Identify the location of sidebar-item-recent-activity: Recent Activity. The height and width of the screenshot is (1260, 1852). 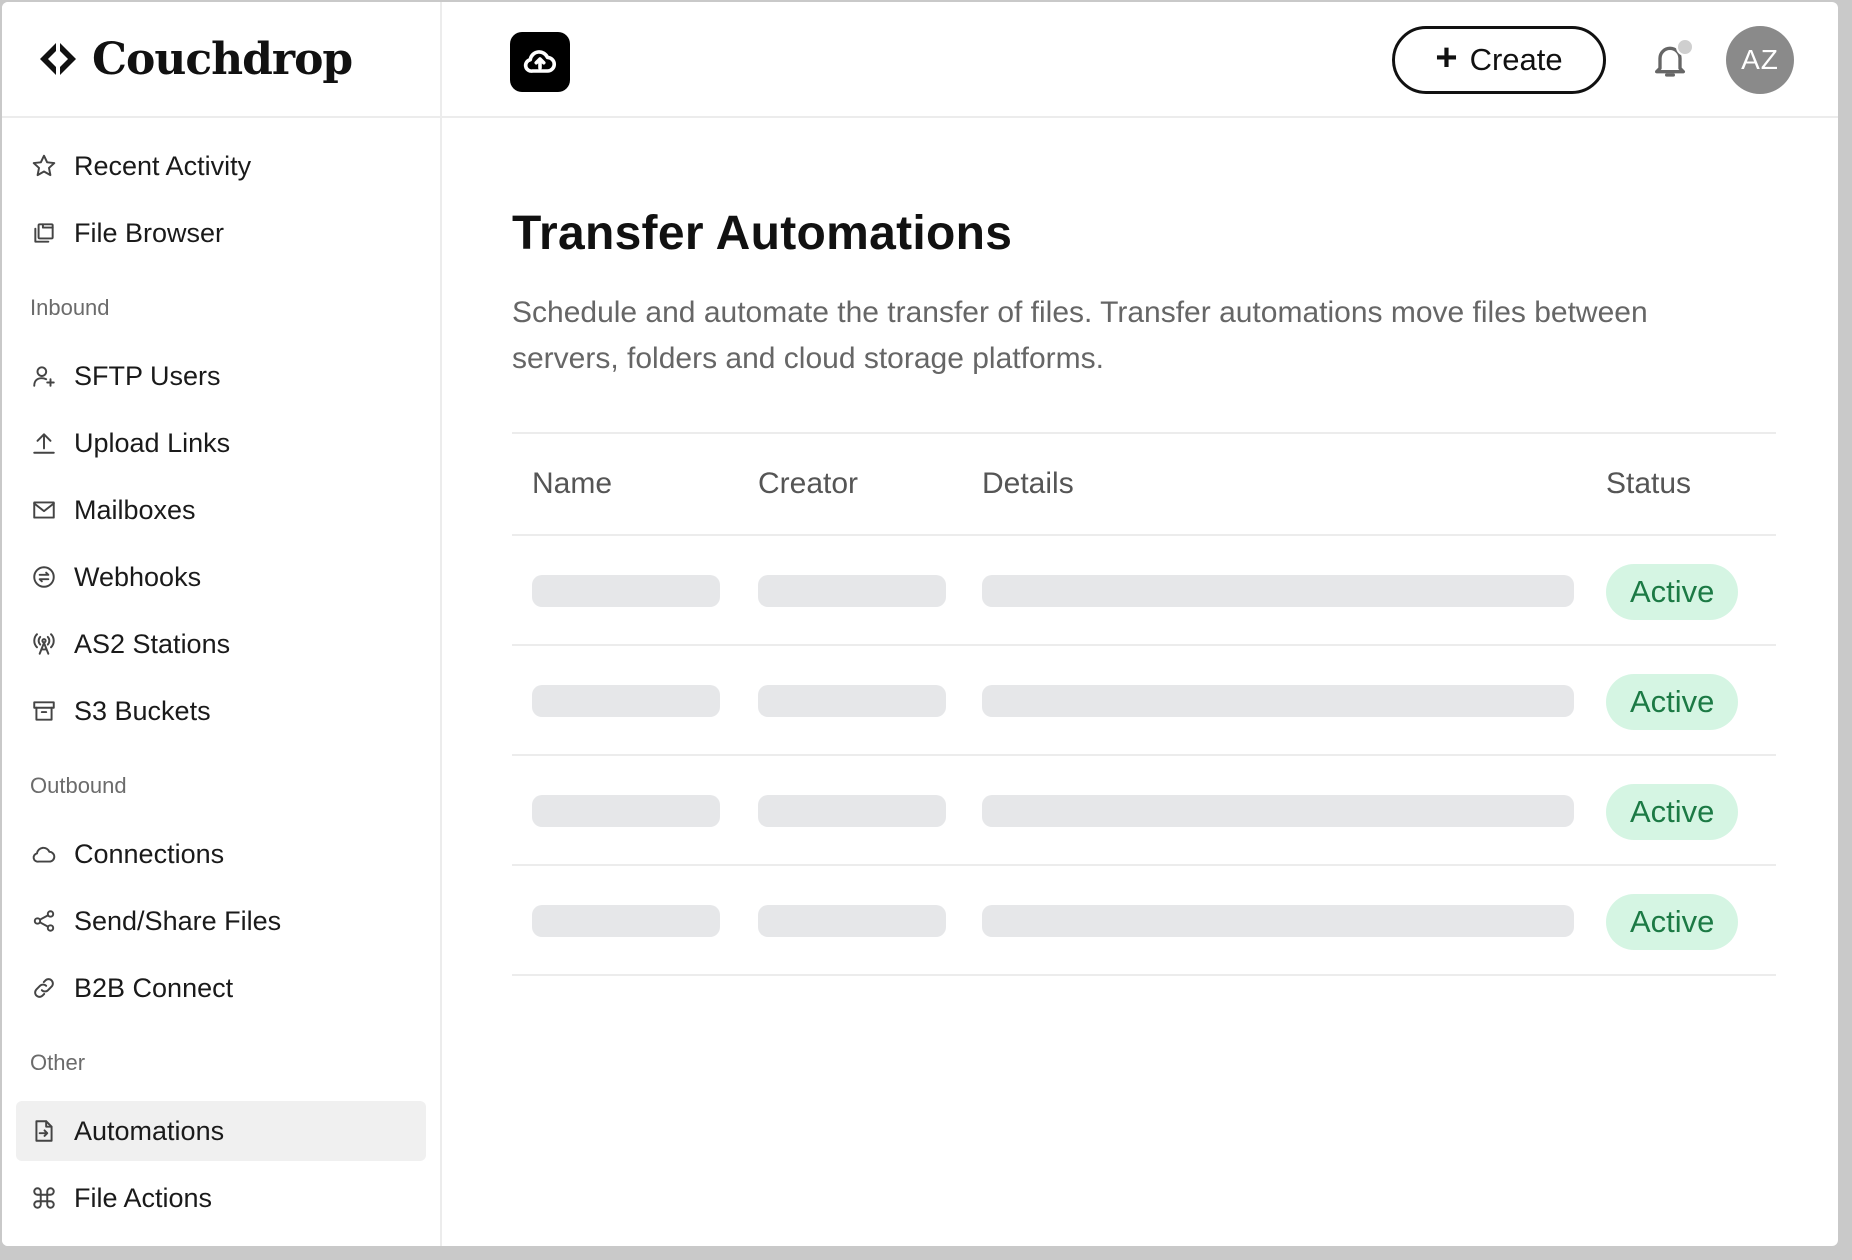
(221, 166).